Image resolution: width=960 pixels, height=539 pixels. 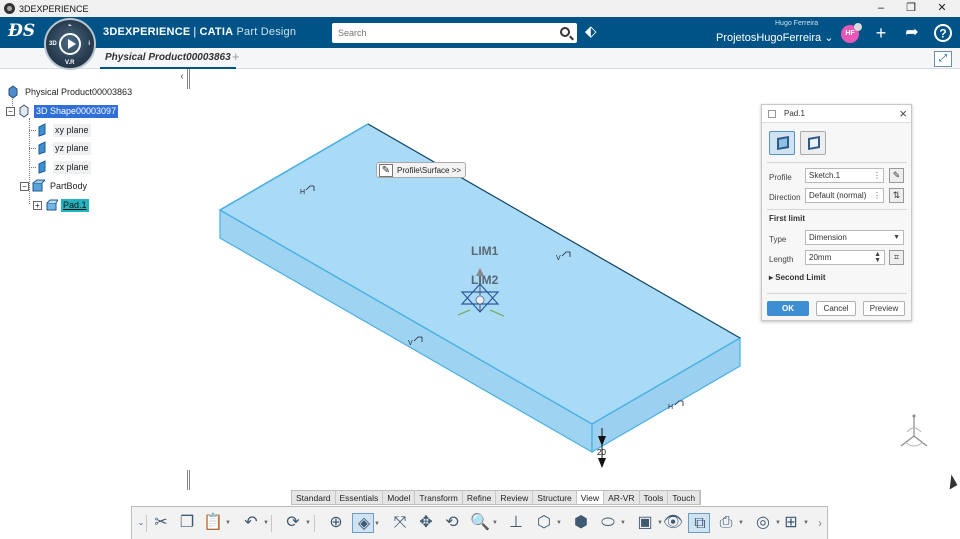 What do you see at coordinates (296, 523) in the screenshot?
I see `update-icon: ⟳ ▼` at bounding box center [296, 523].